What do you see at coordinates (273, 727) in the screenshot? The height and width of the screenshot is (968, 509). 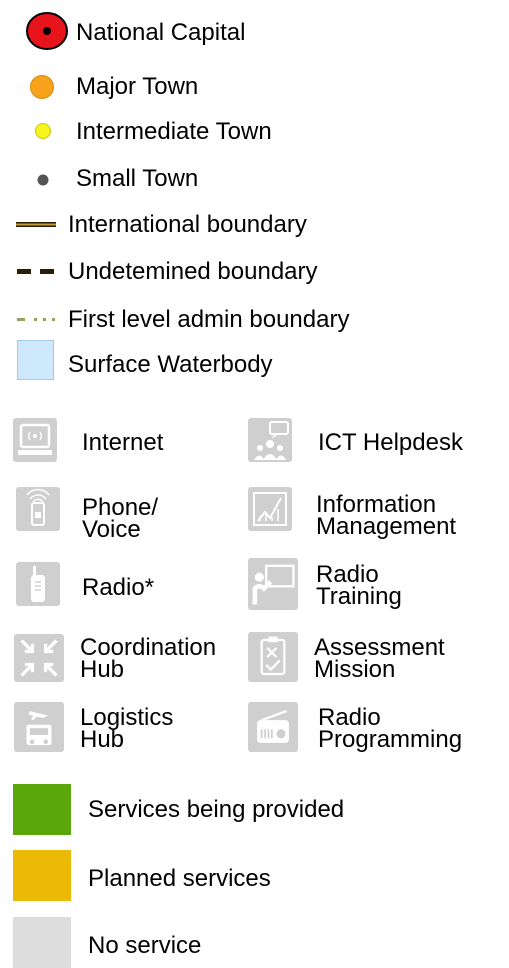 I see `radio-programming-icon` at bounding box center [273, 727].